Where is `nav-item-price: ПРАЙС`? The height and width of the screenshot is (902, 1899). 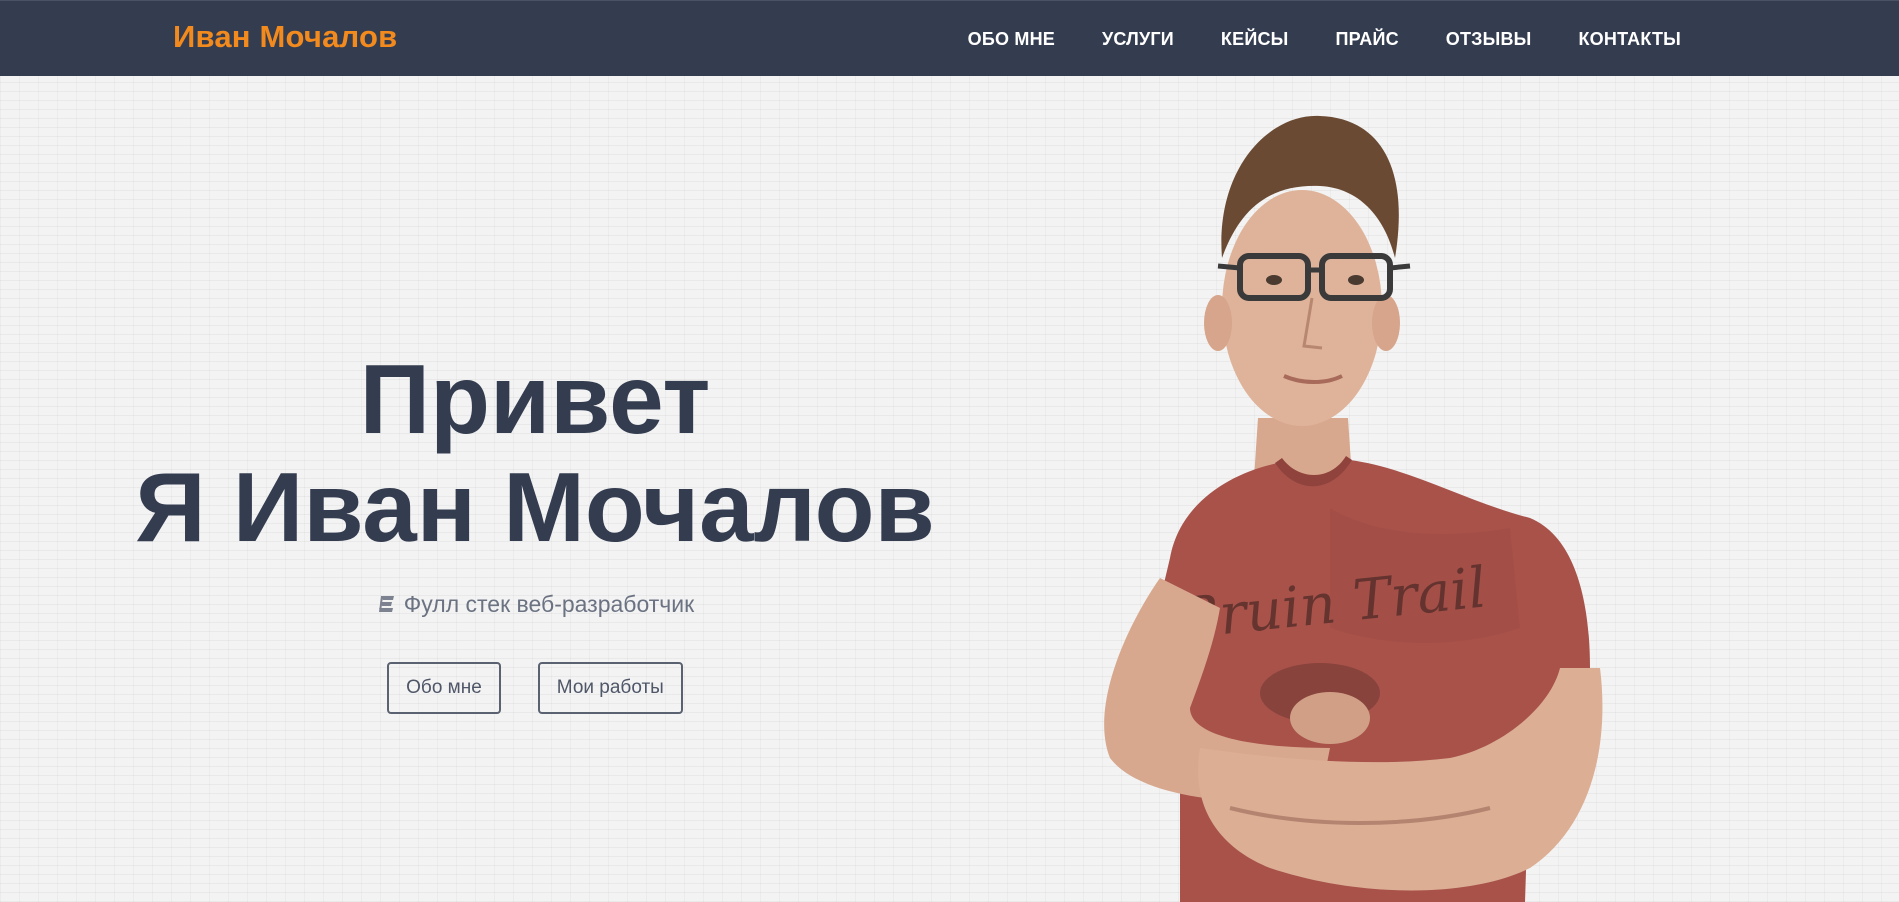 nav-item-price: ПРАЙС is located at coordinates (1366, 39).